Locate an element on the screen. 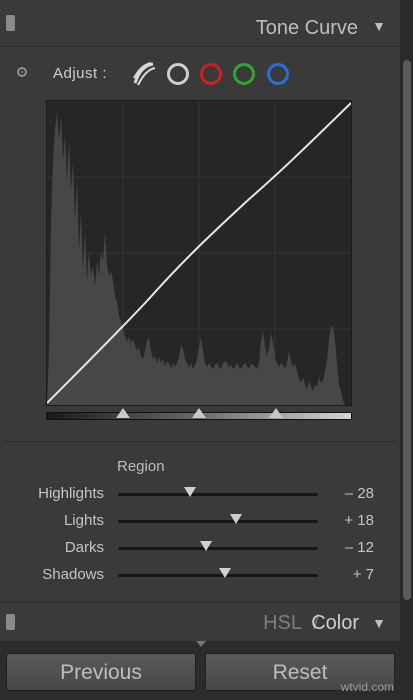 The height and width of the screenshot is (700, 413). bottom-panel-notch-icon is located at coordinates (201, 644).